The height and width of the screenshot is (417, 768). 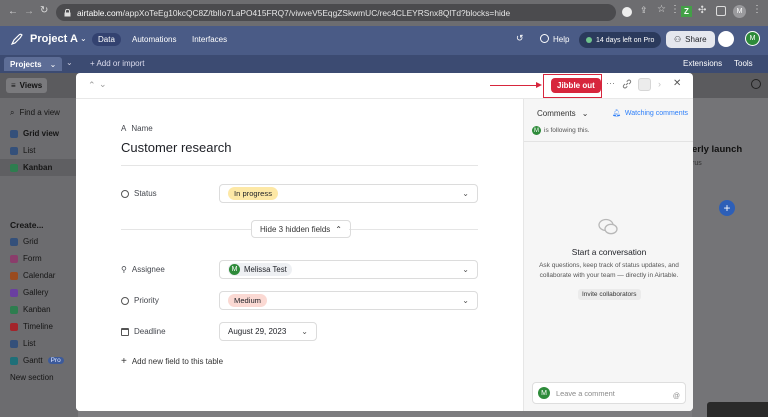 I want to click on add-field-label: Add new field to this table, so click(x=177, y=361).